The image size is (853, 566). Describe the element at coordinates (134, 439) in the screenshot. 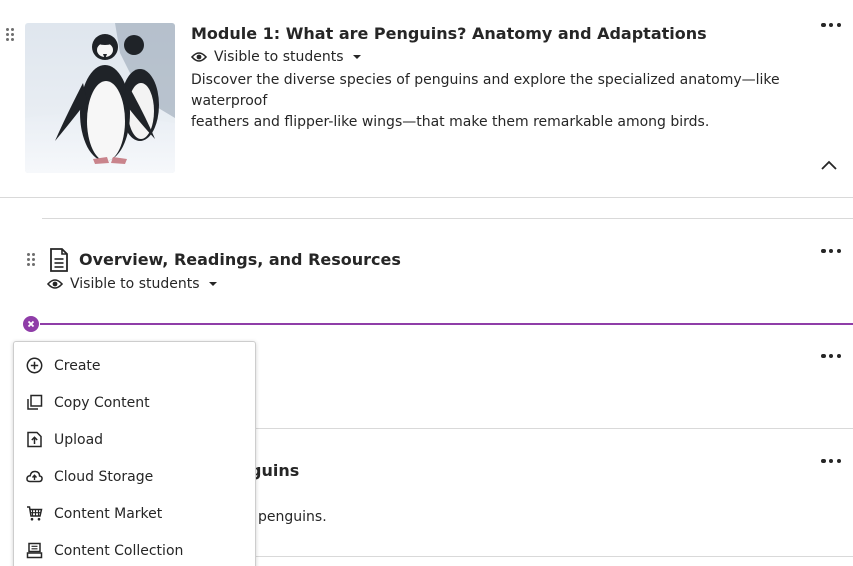

I see `menu-item-upload: Upload` at that location.